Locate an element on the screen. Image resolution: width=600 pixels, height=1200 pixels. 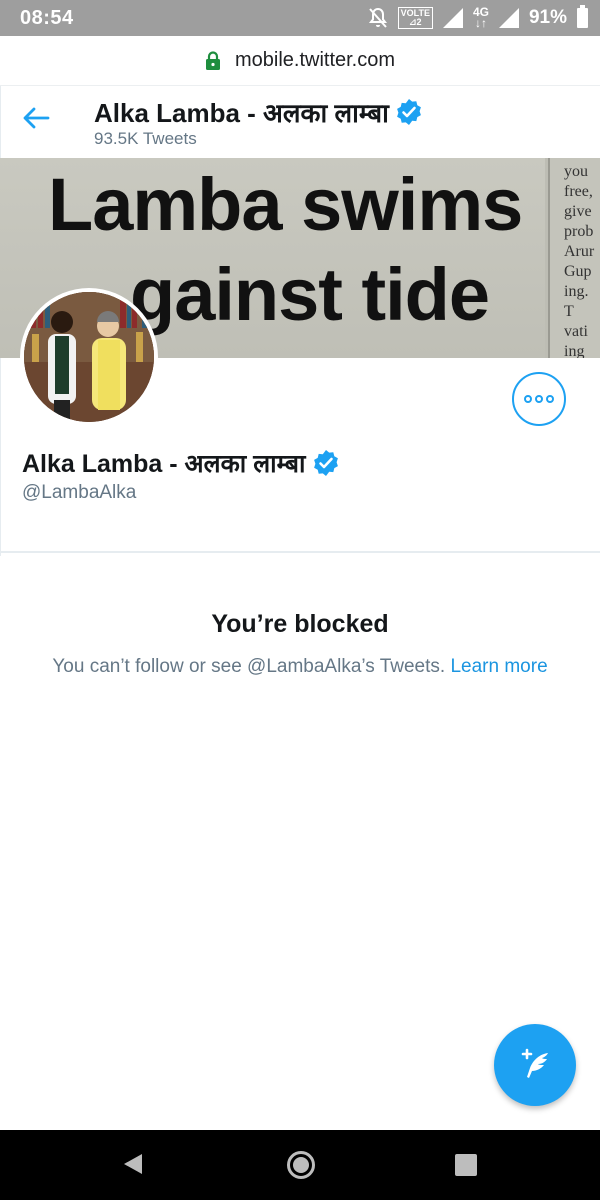
banner-col-word: give is located at coordinates (578, 211).